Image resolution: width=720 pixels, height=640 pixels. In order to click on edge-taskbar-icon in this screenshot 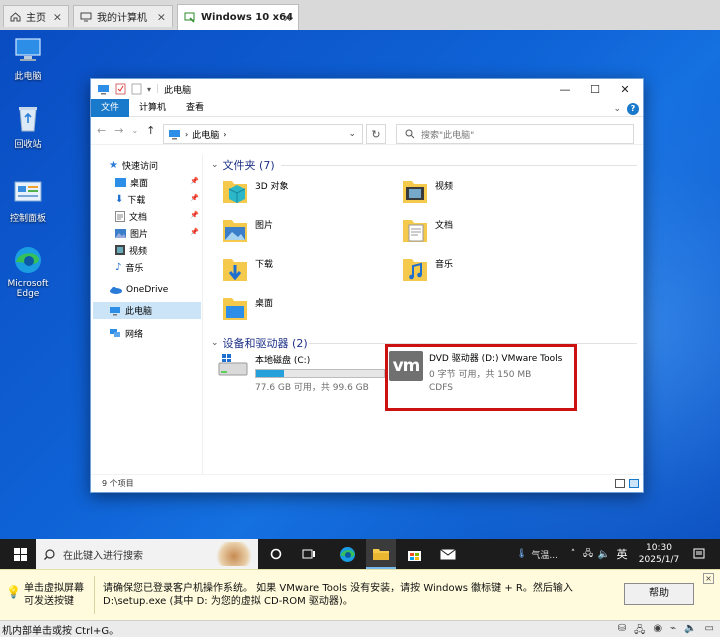, I will do `click(347, 554)`.